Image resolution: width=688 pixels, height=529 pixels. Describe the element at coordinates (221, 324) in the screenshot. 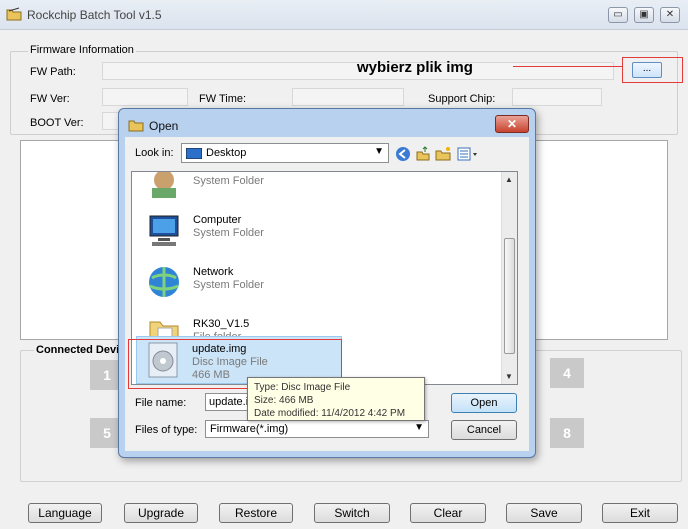

I see `item-name: RK30_V1.5` at that location.